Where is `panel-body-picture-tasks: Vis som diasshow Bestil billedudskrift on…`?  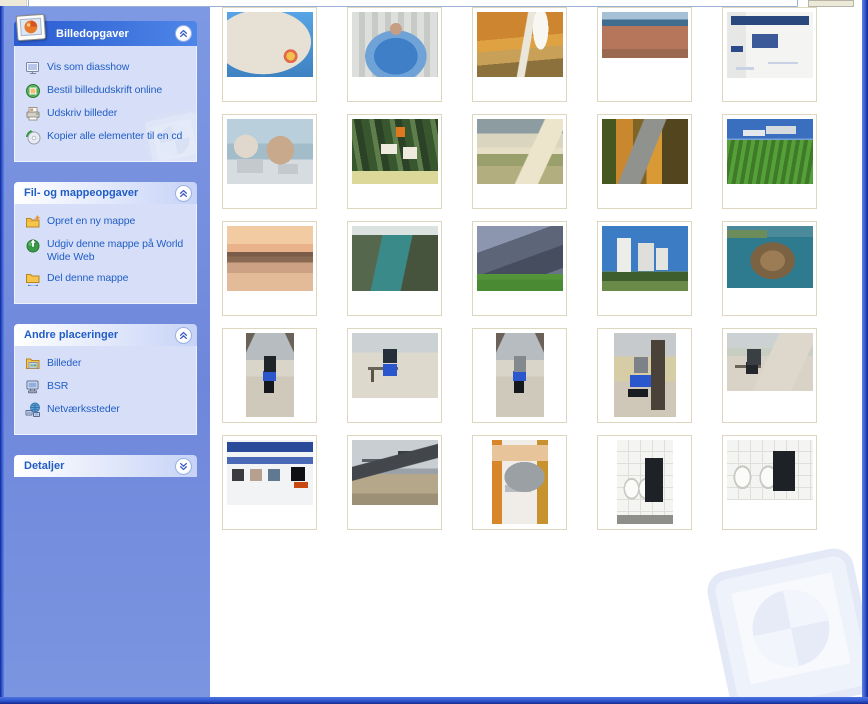 panel-body-picture-tasks: Vis som diasshow Bestil billedudskrift on… is located at coordinates (105, 104).